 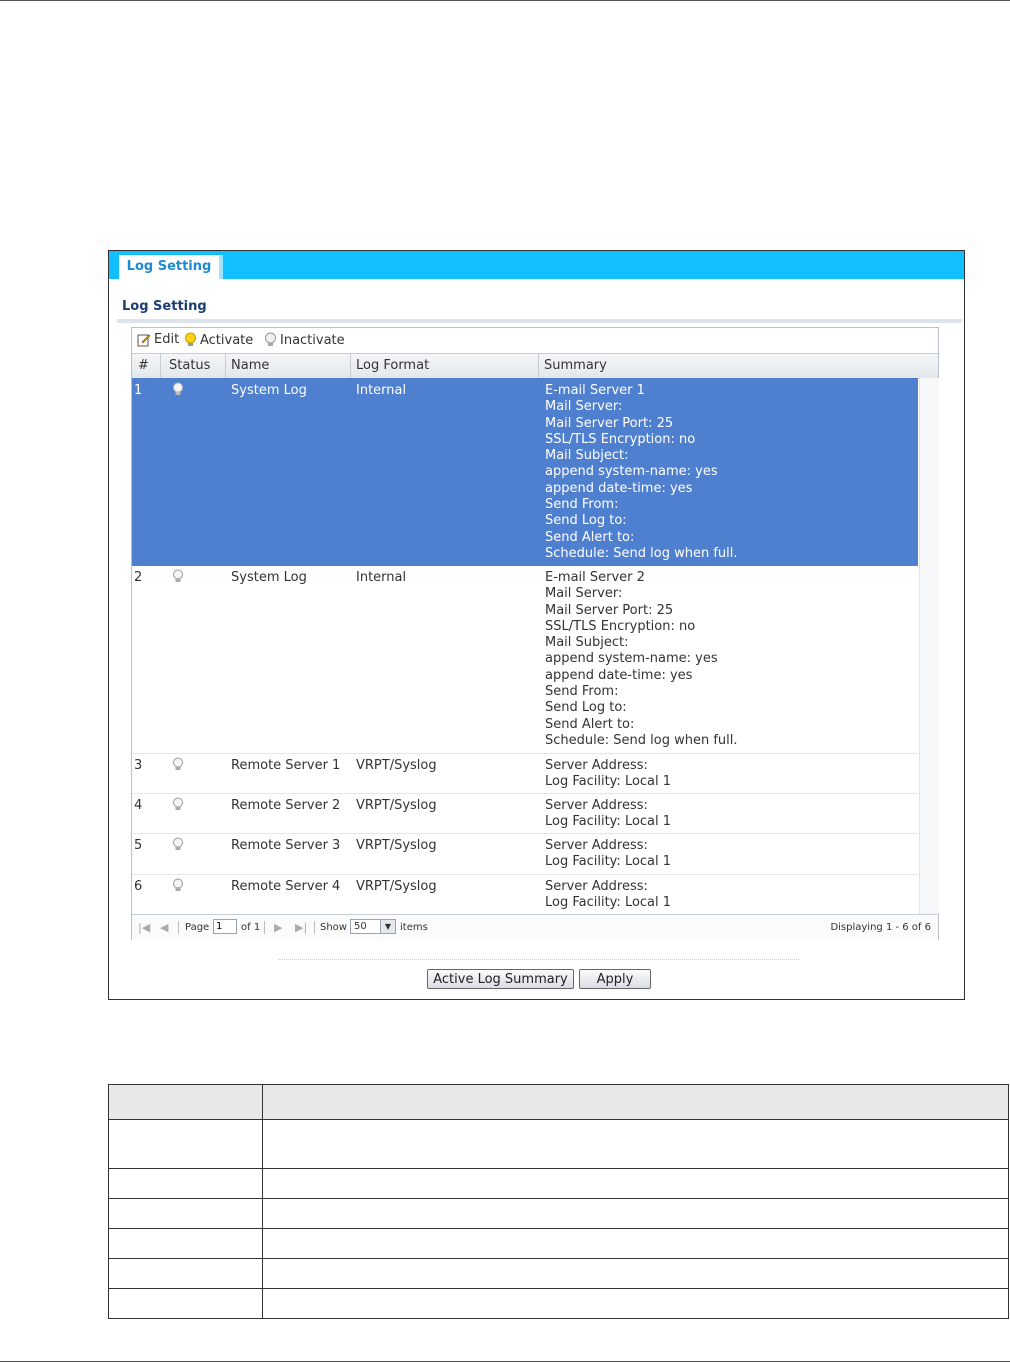 What do you see at coordinates (144, 340) in the screenshot?
I see `edit-icon` at bounding box center [144, 340].